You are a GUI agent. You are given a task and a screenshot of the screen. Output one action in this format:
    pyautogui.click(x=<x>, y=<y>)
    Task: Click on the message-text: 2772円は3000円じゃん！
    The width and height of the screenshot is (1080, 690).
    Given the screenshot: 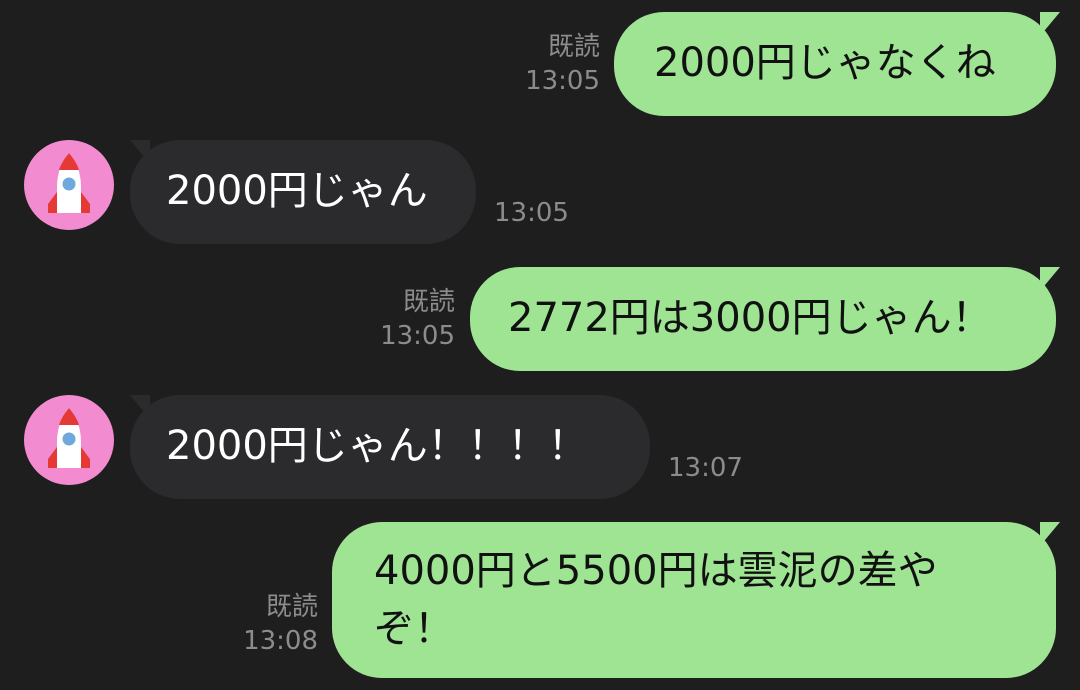 What is the action you would take?
    pyautogui.click(x=750, y=318)
    